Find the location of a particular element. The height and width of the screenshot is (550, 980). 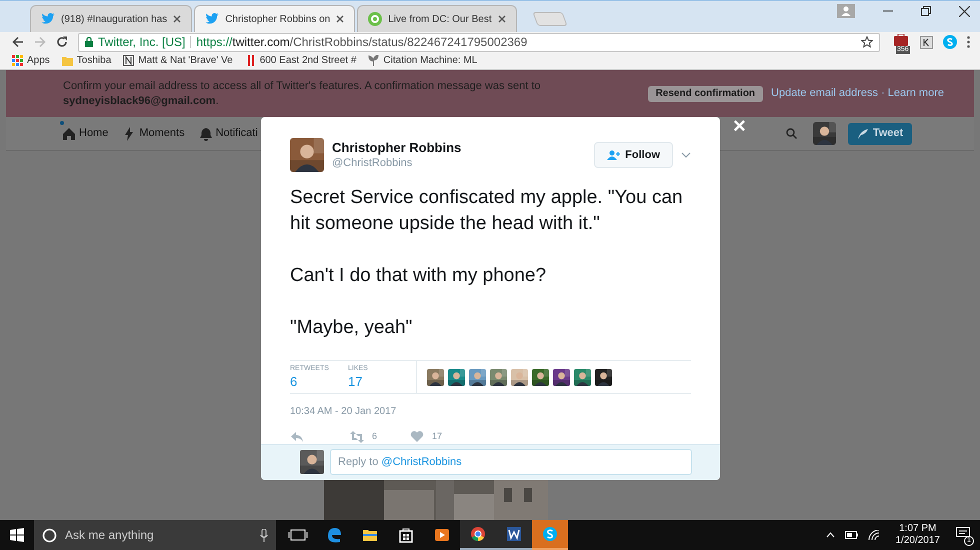

taskbar-search: Ask me anything is located at coordinates (155, 535).